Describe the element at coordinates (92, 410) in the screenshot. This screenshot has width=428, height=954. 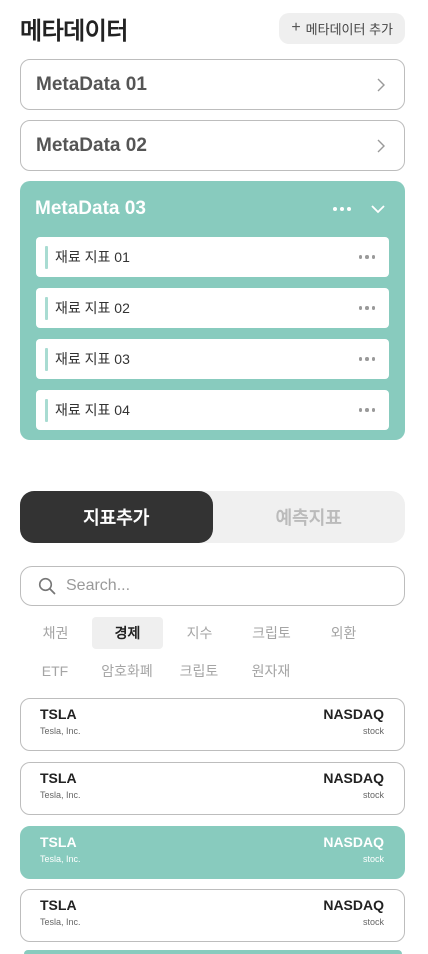
I see `indicator-label: 재료 지표 04` at that location.